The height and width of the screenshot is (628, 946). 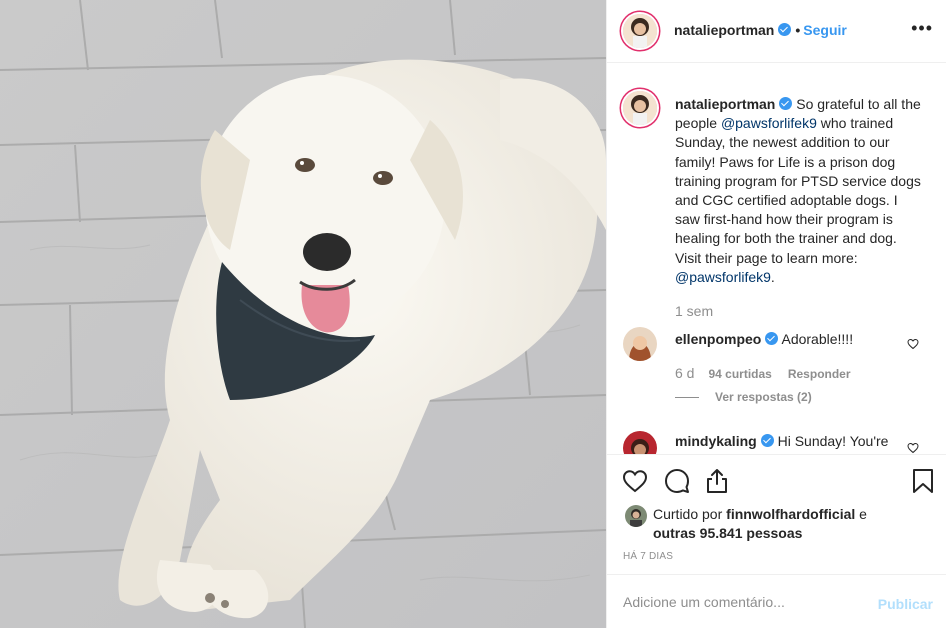 I want to click on view-replies-button: Ver respostas (2), so click(x=743, y=397).